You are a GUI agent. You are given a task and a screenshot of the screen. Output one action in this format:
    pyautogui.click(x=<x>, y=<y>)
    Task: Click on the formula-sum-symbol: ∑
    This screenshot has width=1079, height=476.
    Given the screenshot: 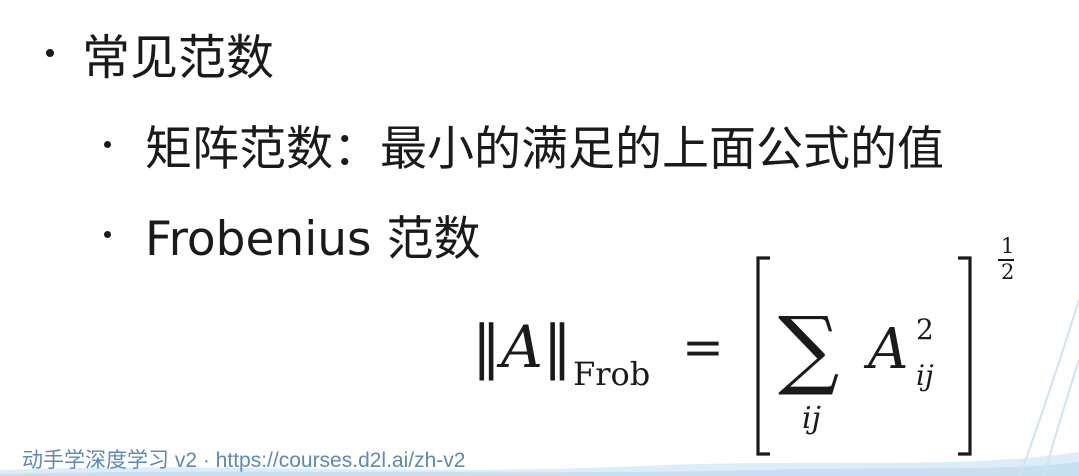 What is the action you would take?
    pyautogui.click(x=809, y=349)
    